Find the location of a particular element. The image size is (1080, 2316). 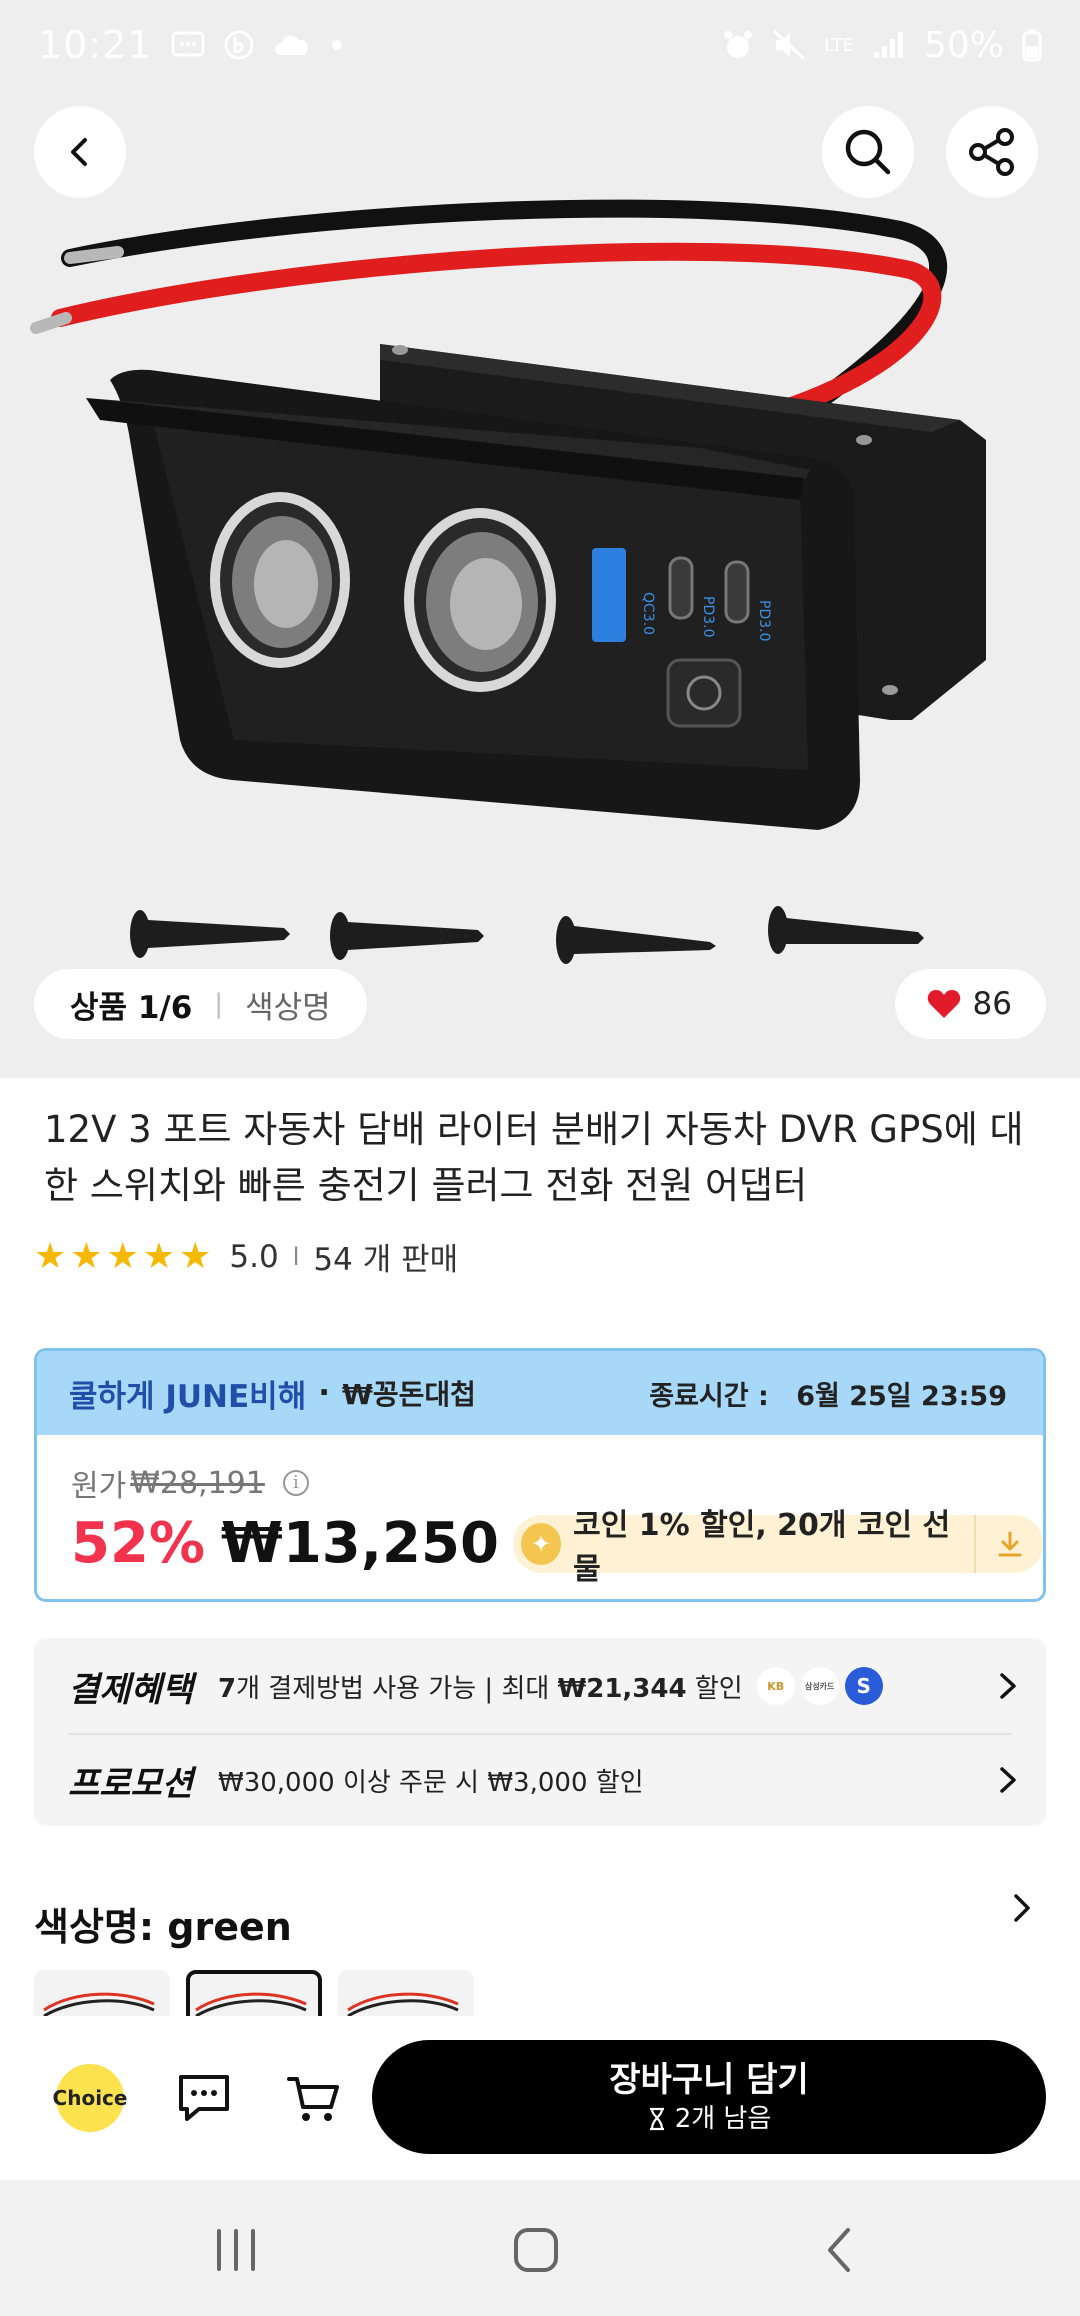

coin-icon: ✦ is located at coordinates (541, 1543).